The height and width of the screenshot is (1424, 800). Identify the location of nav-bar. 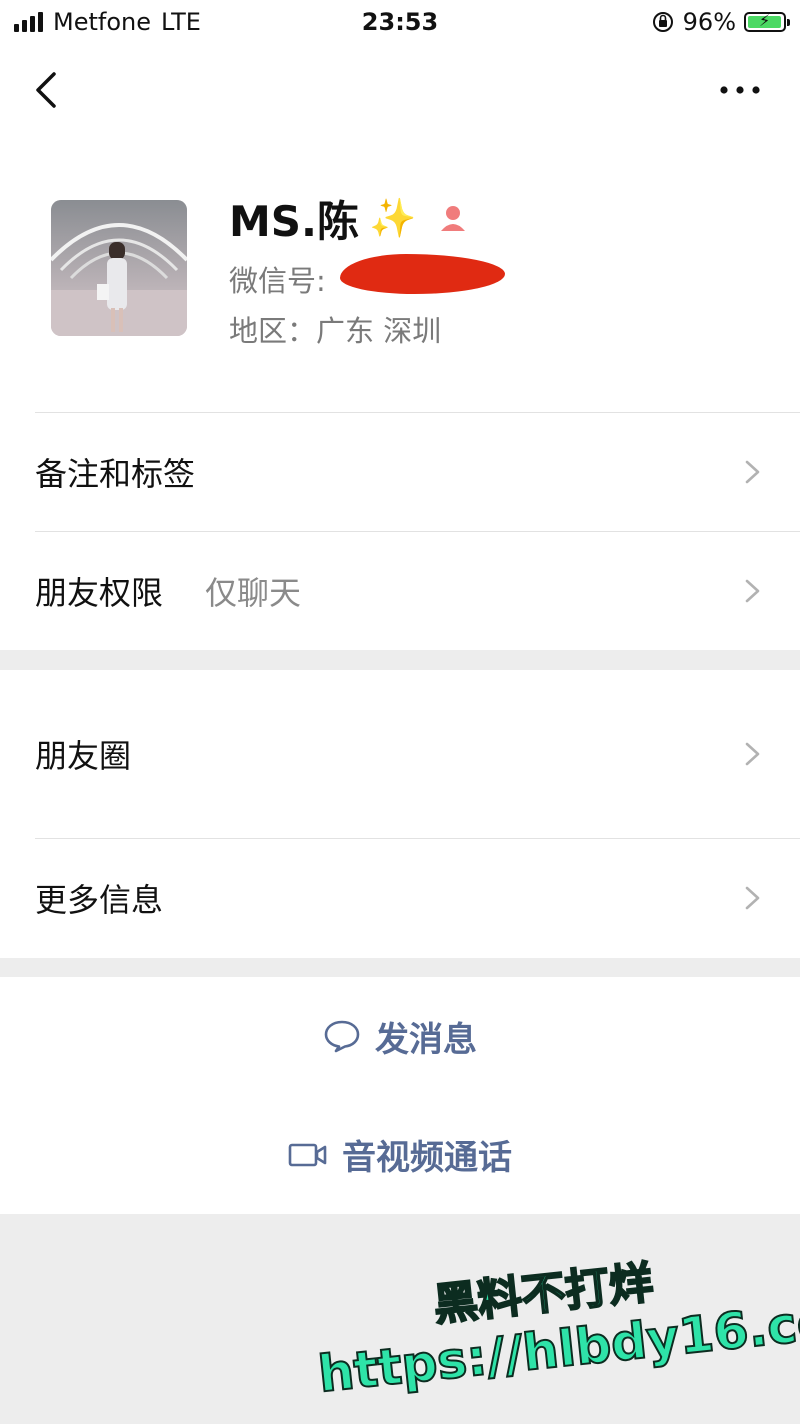
(400, 90).